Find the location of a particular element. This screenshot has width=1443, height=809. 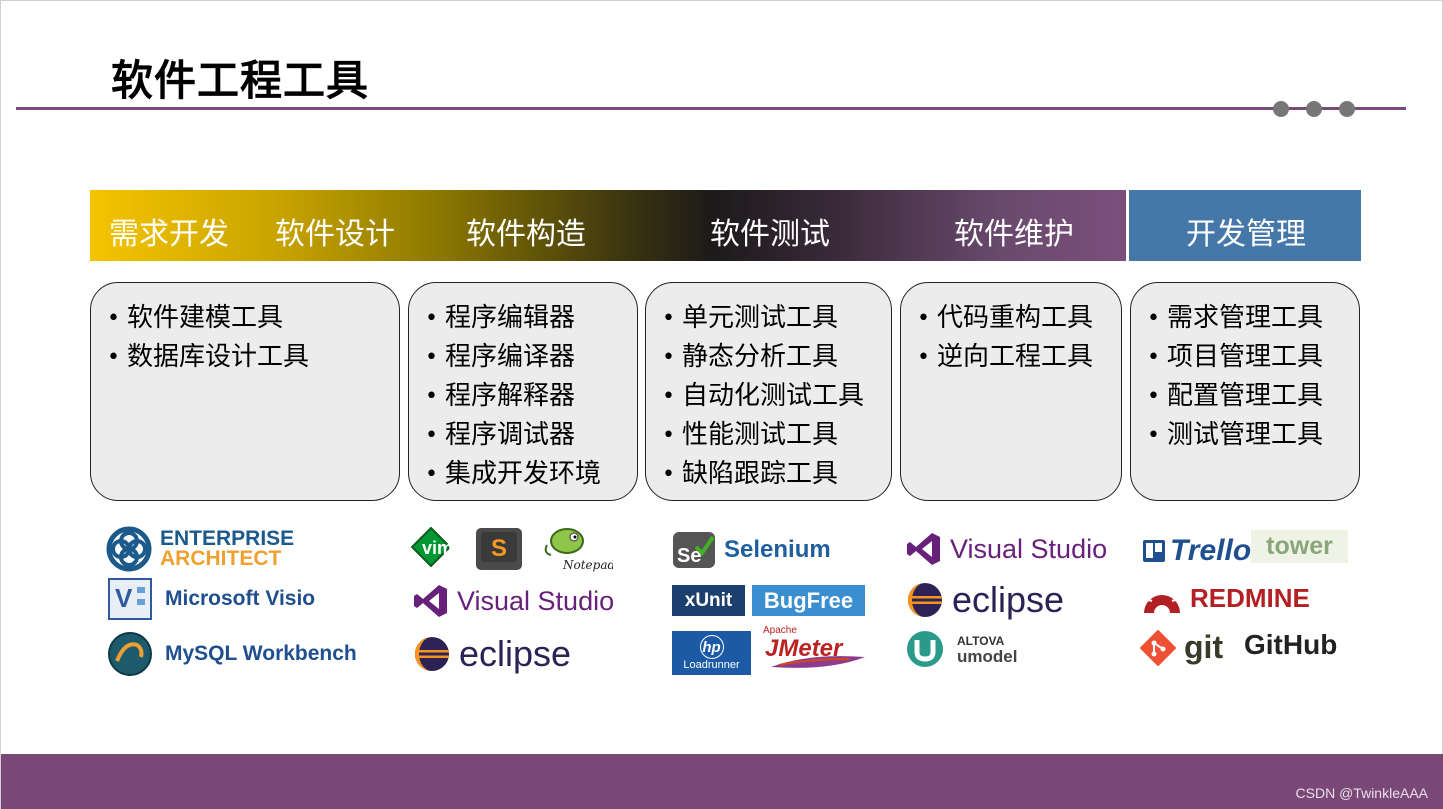

redmine-logo: REDMINE is located at coordinates (1226, 598).